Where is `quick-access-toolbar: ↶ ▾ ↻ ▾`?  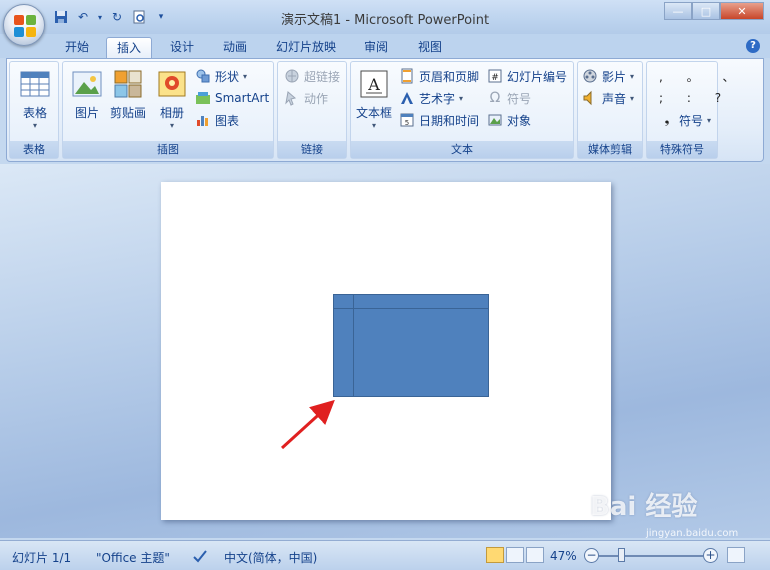 quick-access-toolbar: ↶ ▾ ↻ ▾ is located at coordinates (111, 17).